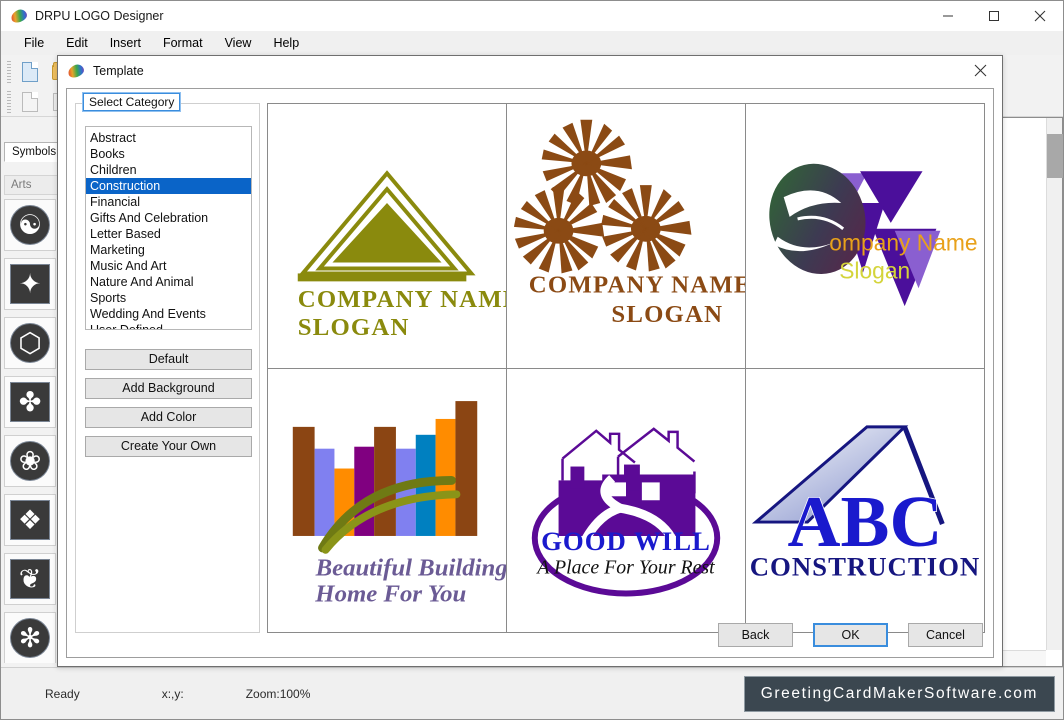  I want to click on title-bar: DRPU LOGO Designer, so click(532, 16).